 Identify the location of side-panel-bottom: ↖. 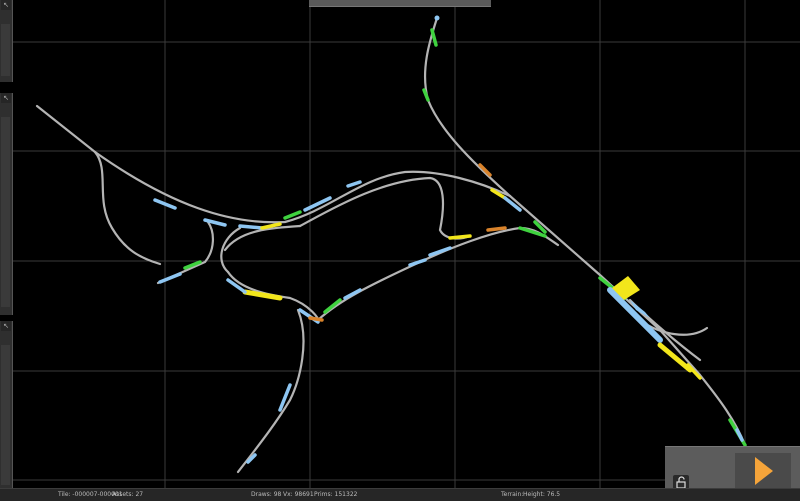
(6, 404).